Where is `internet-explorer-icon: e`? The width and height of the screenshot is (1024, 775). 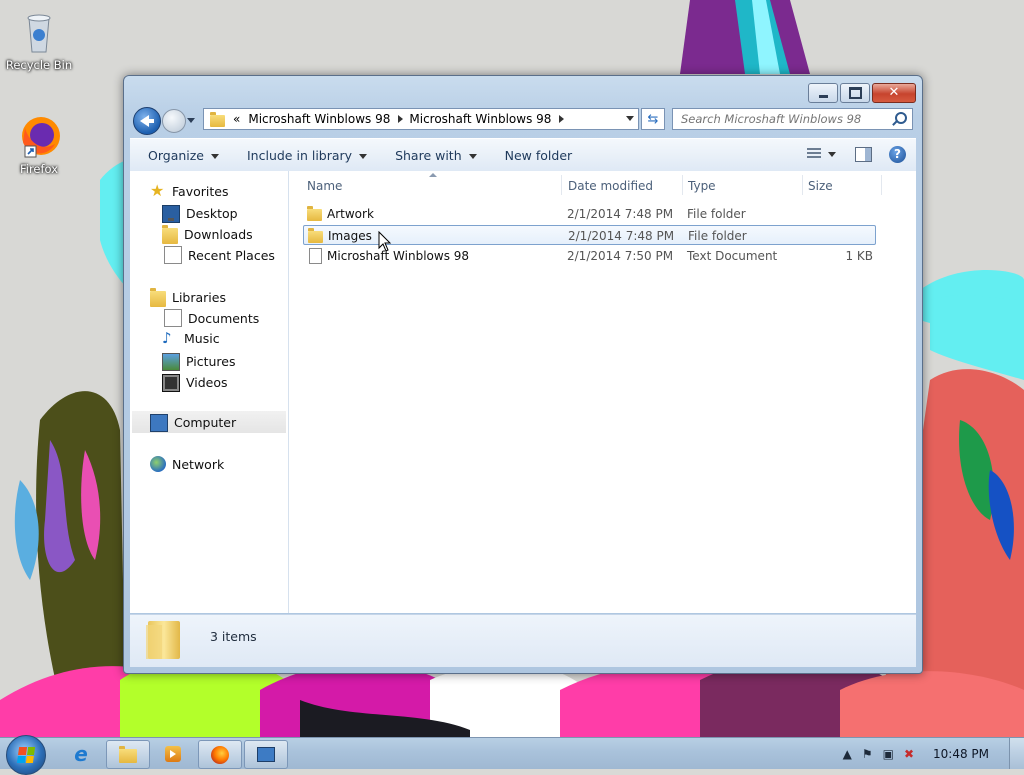 internet-explorer-icon: e is located at coordinates (81, 753).